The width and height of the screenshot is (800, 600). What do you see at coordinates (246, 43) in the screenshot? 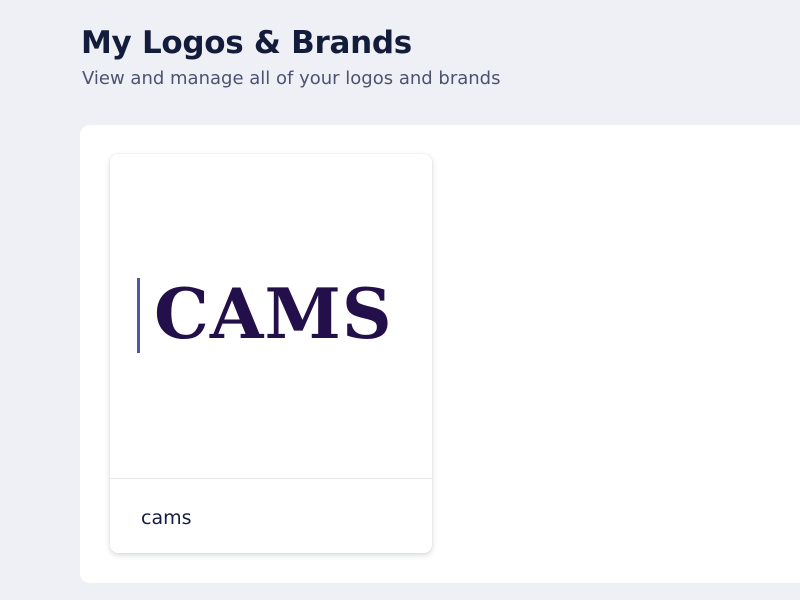
I see `page-title: My Logos & Brands` at bounding box center [246, 43].